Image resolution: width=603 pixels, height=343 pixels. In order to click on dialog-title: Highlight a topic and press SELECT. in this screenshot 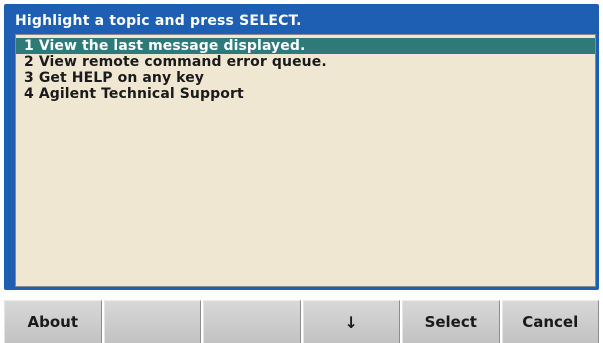, I will do `click(158, 21)`.